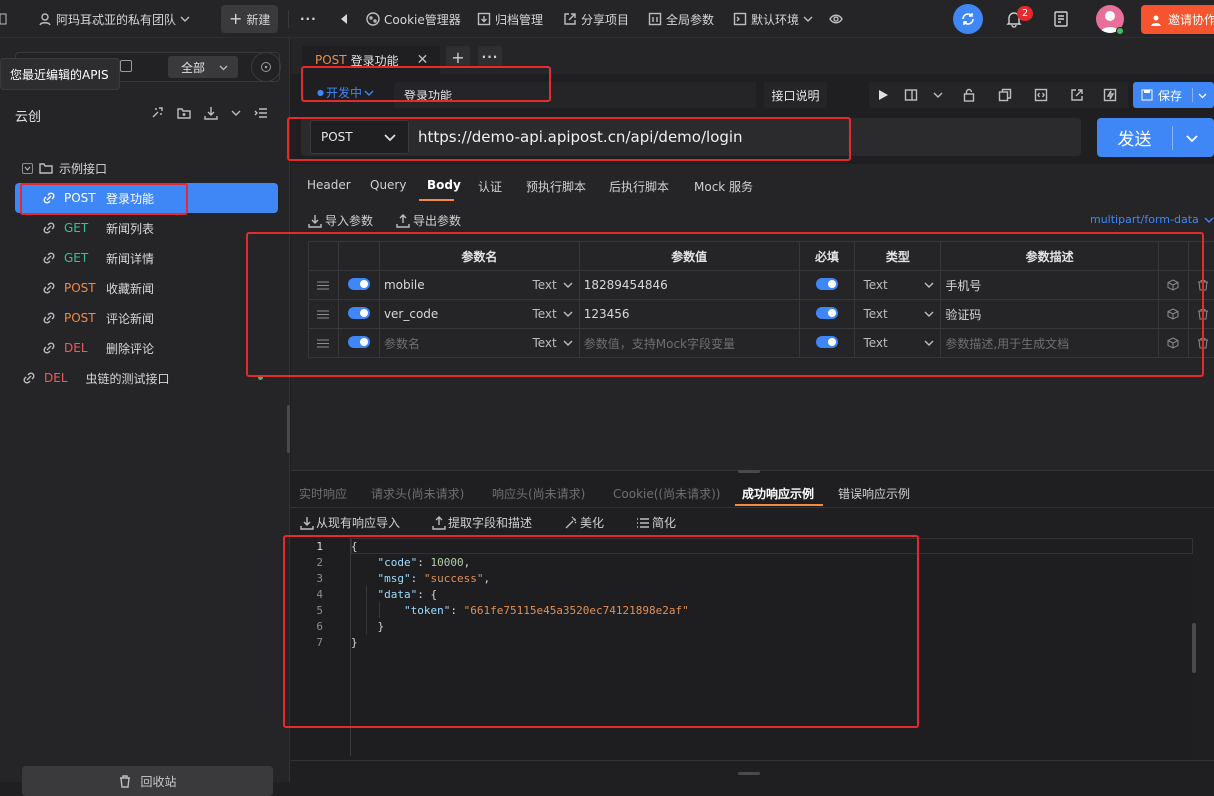  What do you see at coordinates (1061, 19) in the screenshot?
I see `notes-icon` at bounding box center [1061, 19].